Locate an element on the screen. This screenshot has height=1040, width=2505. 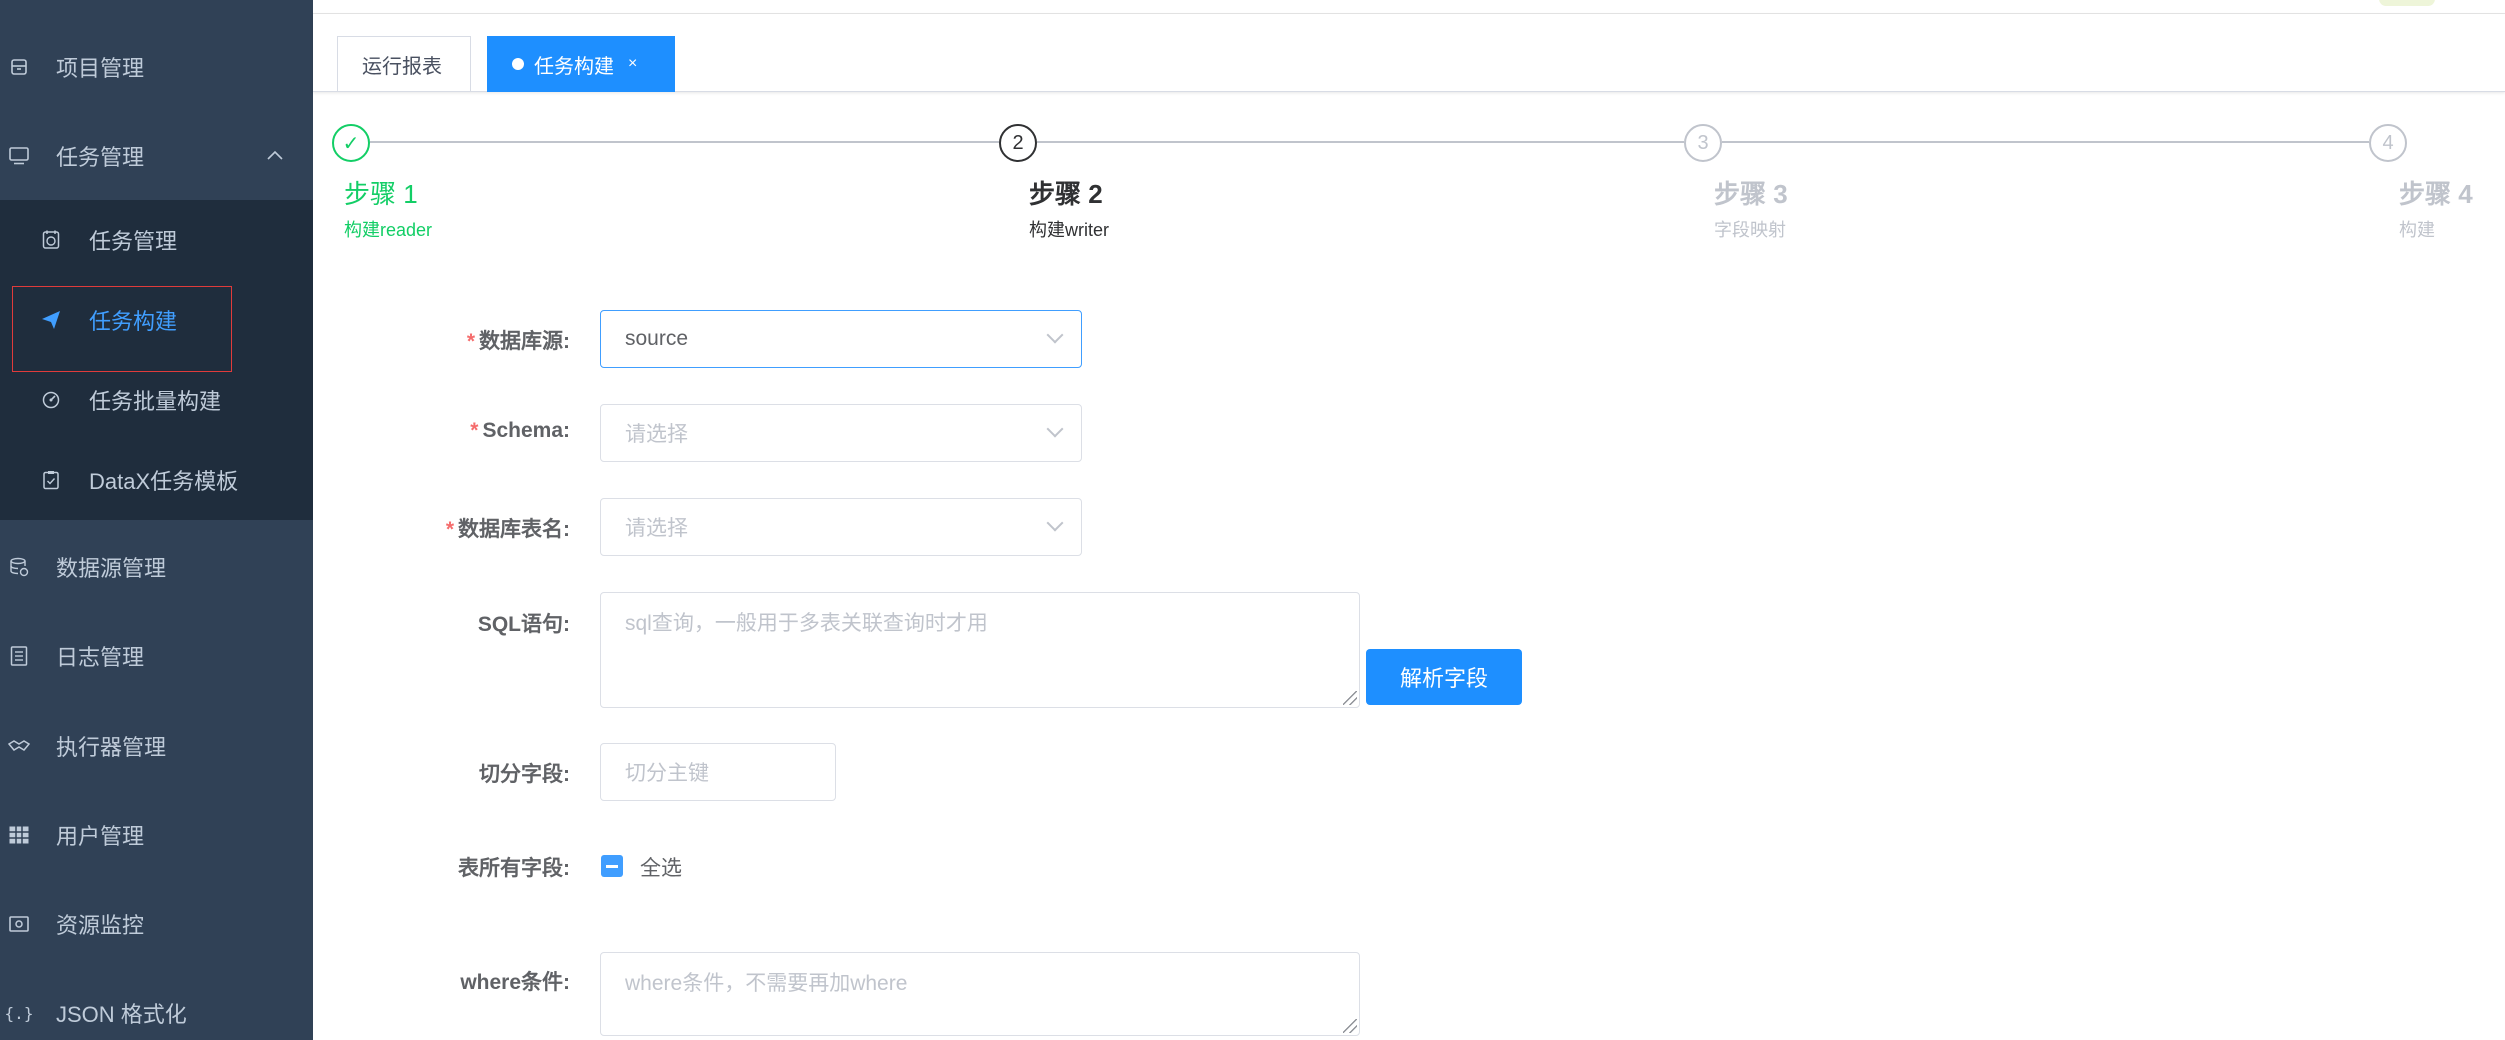
submenu-item-datax-template: DataX任务模板 is located at coordinates (156, 480).